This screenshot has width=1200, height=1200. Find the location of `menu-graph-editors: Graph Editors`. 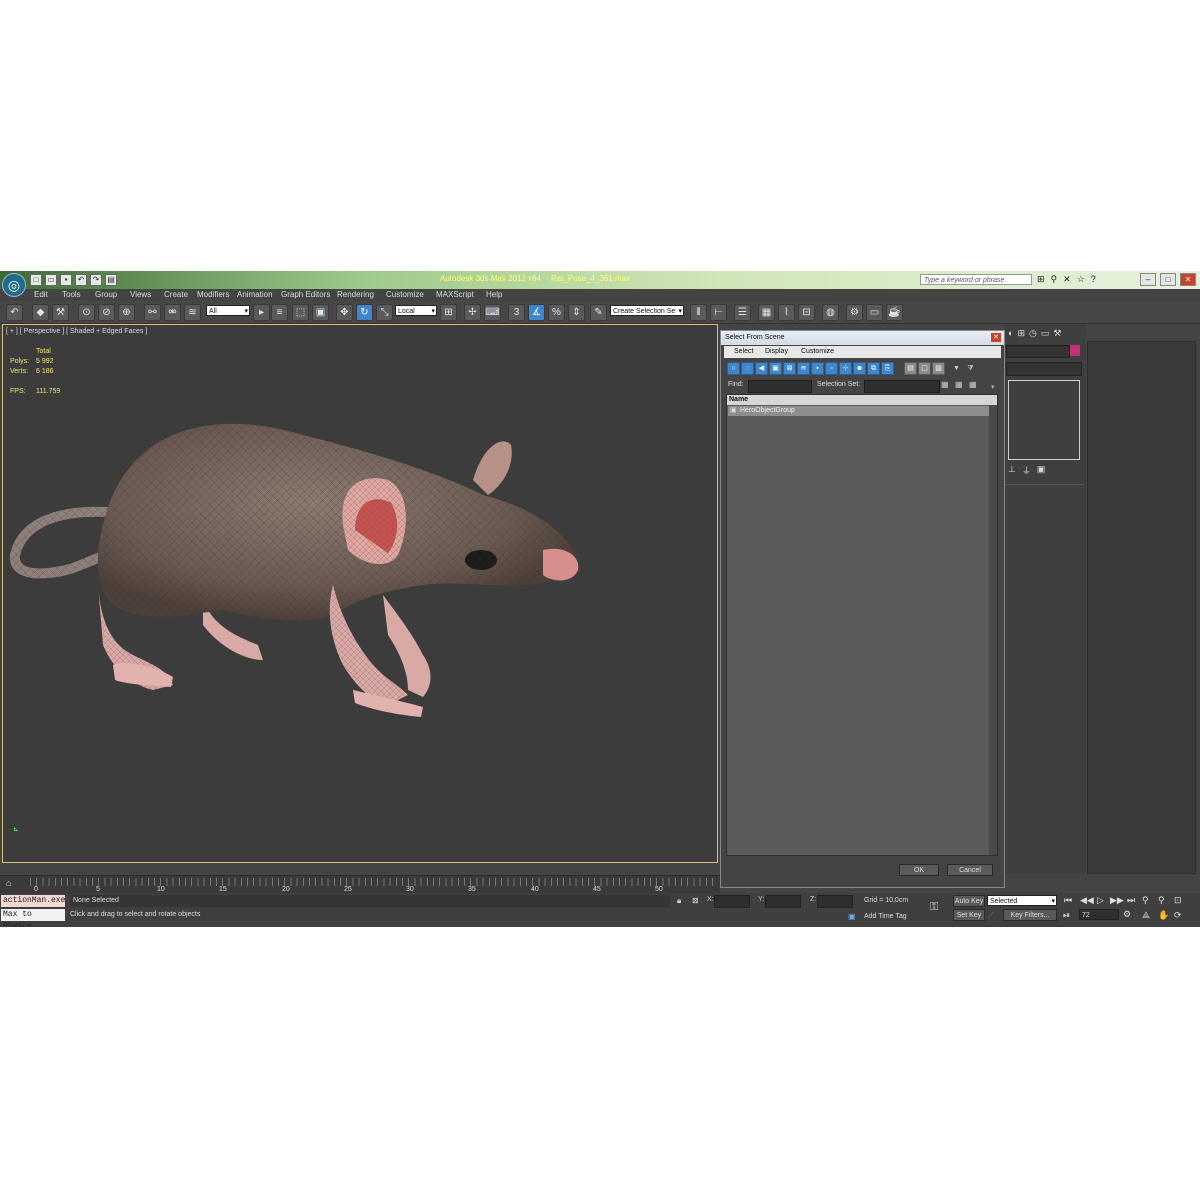

menu-graph-editors: Graph Editors is located at coordinates (305, 294).